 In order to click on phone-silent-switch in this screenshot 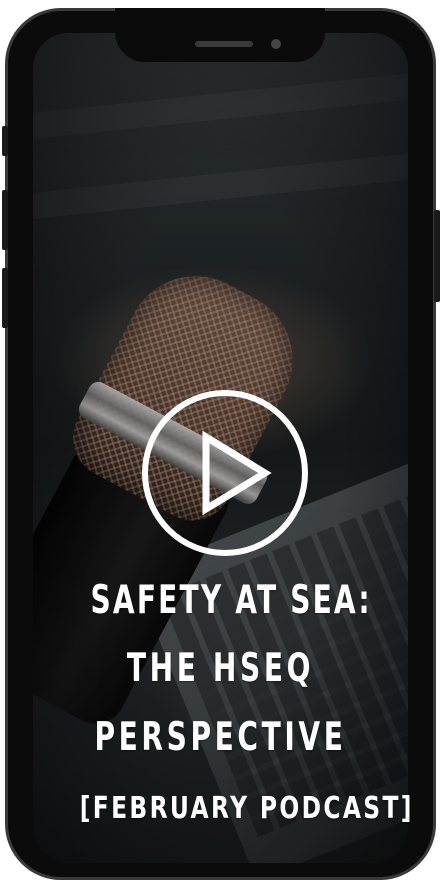, I will do `click(5, 141)`.